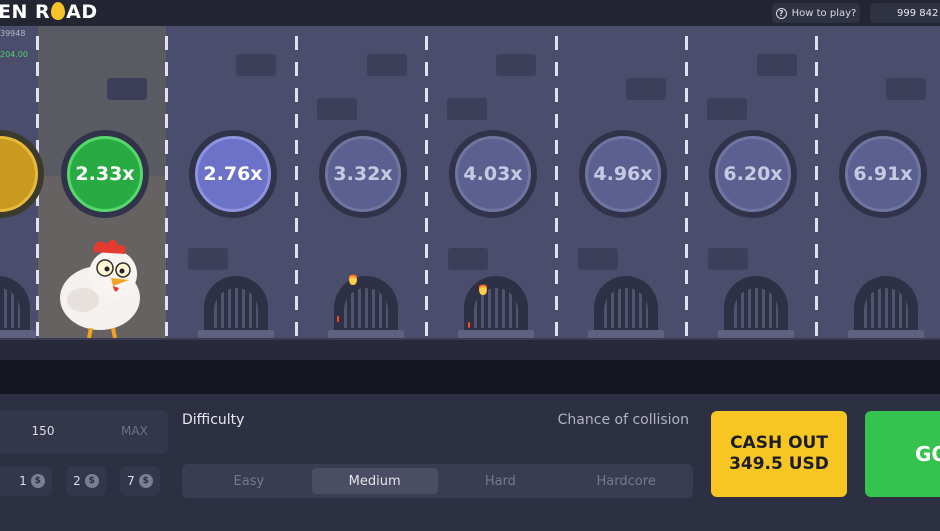  Describe the element at coordinates (493, 174) in the screenshot. I see `multiplier-step: 4.03x` at that location.